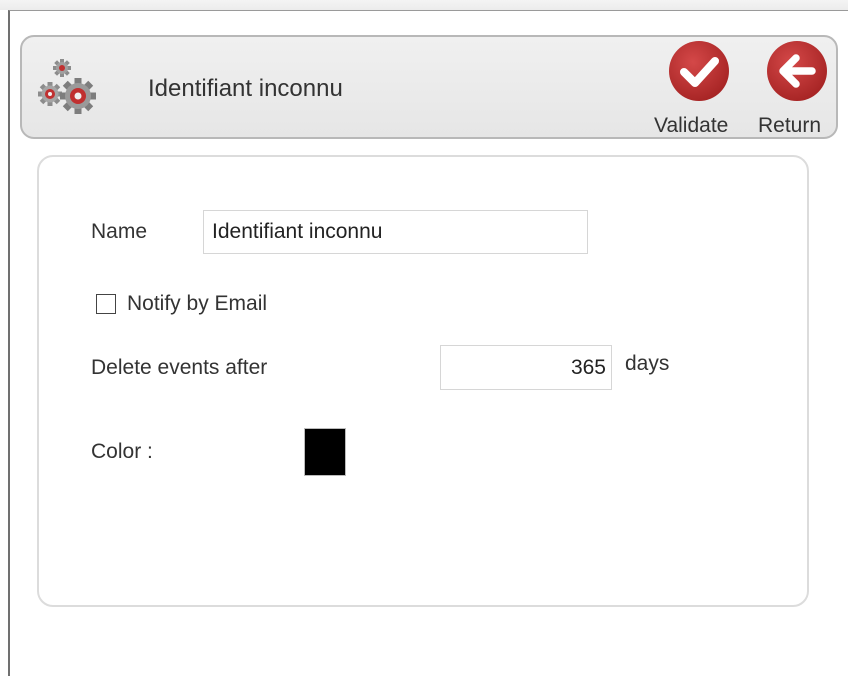 The image size is (848, 676). What do you see at coordinates (72, 90) in the screenshot?
I see `gears-icon` at bounding box center [72, 90].